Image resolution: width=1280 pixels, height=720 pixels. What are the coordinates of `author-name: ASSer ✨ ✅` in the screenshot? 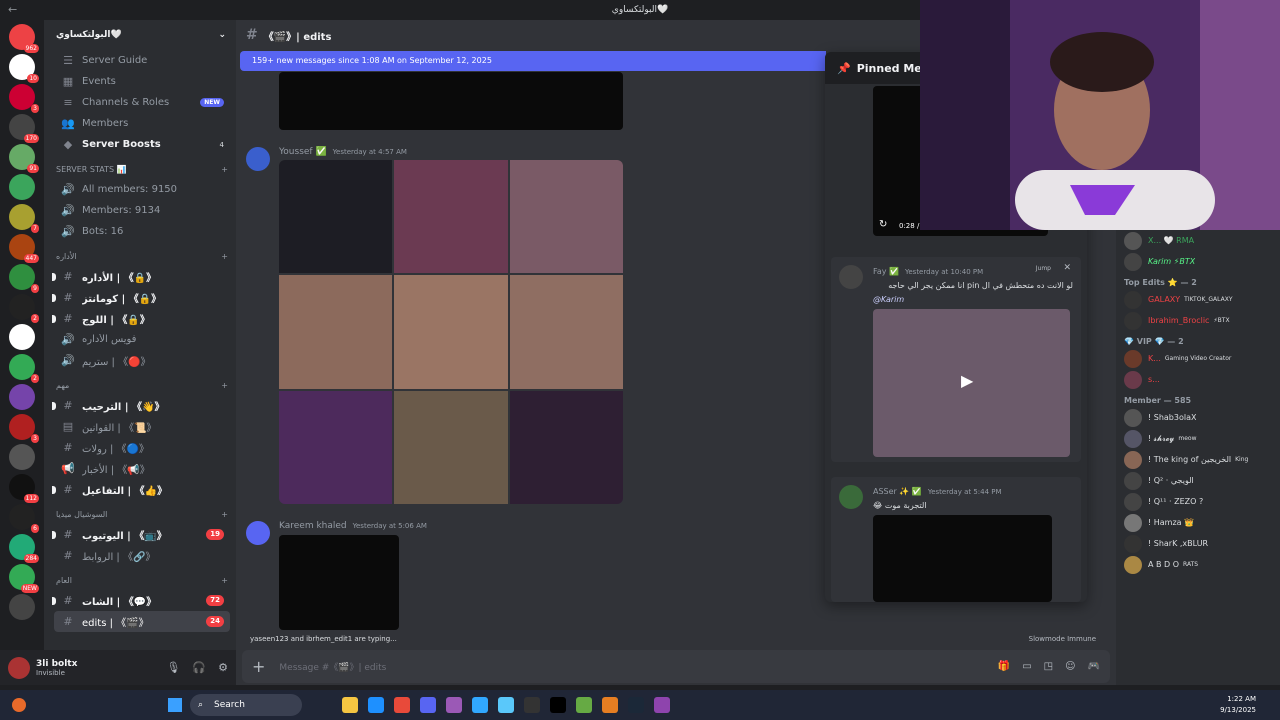 It's located at (897, 491).